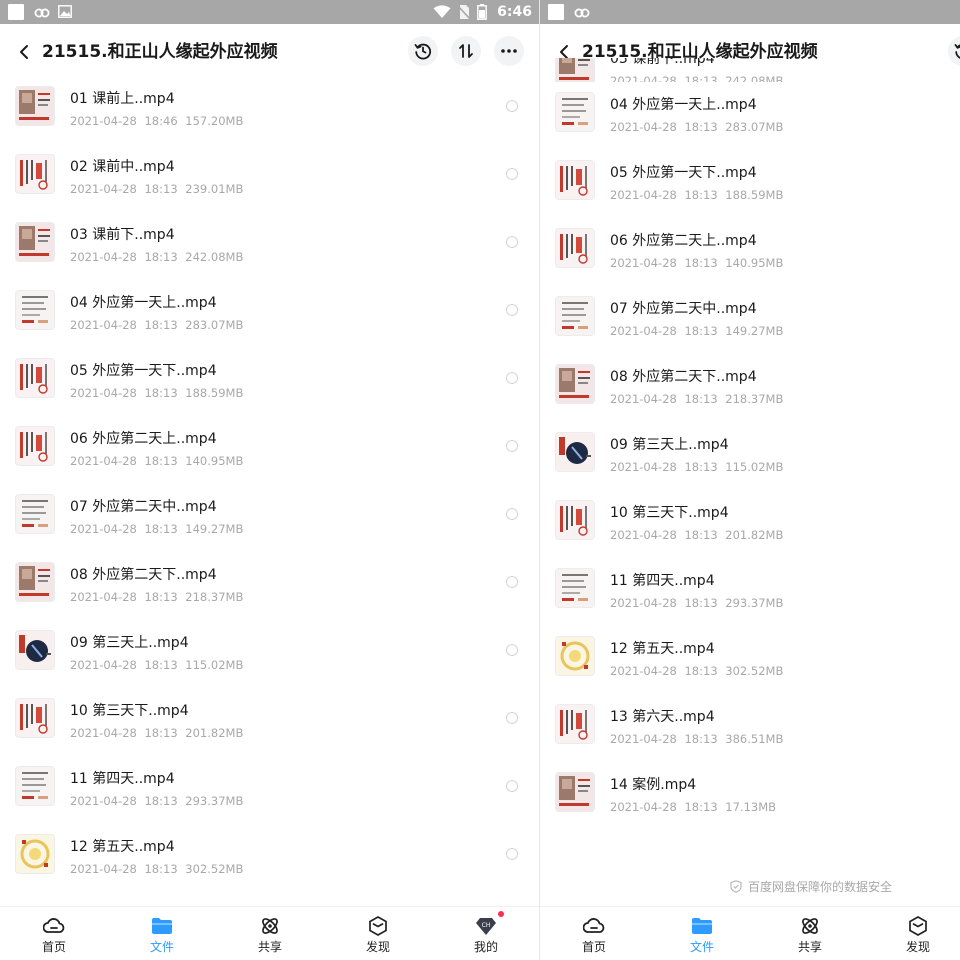 This screenshot has width=960, height=960. What do you see at coordinates (122, 779) in the screenshot?
I see `file-name: 11 第四天..mp4` at bounding box center [122, 779].